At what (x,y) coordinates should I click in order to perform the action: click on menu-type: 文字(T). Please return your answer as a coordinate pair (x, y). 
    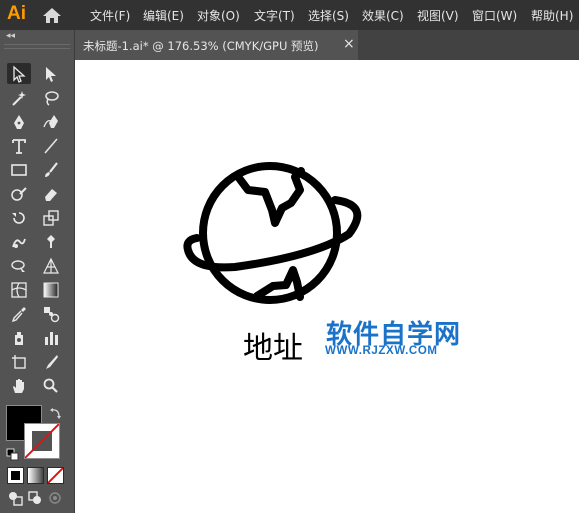
    Looking at the image, I should click on (274, 15).